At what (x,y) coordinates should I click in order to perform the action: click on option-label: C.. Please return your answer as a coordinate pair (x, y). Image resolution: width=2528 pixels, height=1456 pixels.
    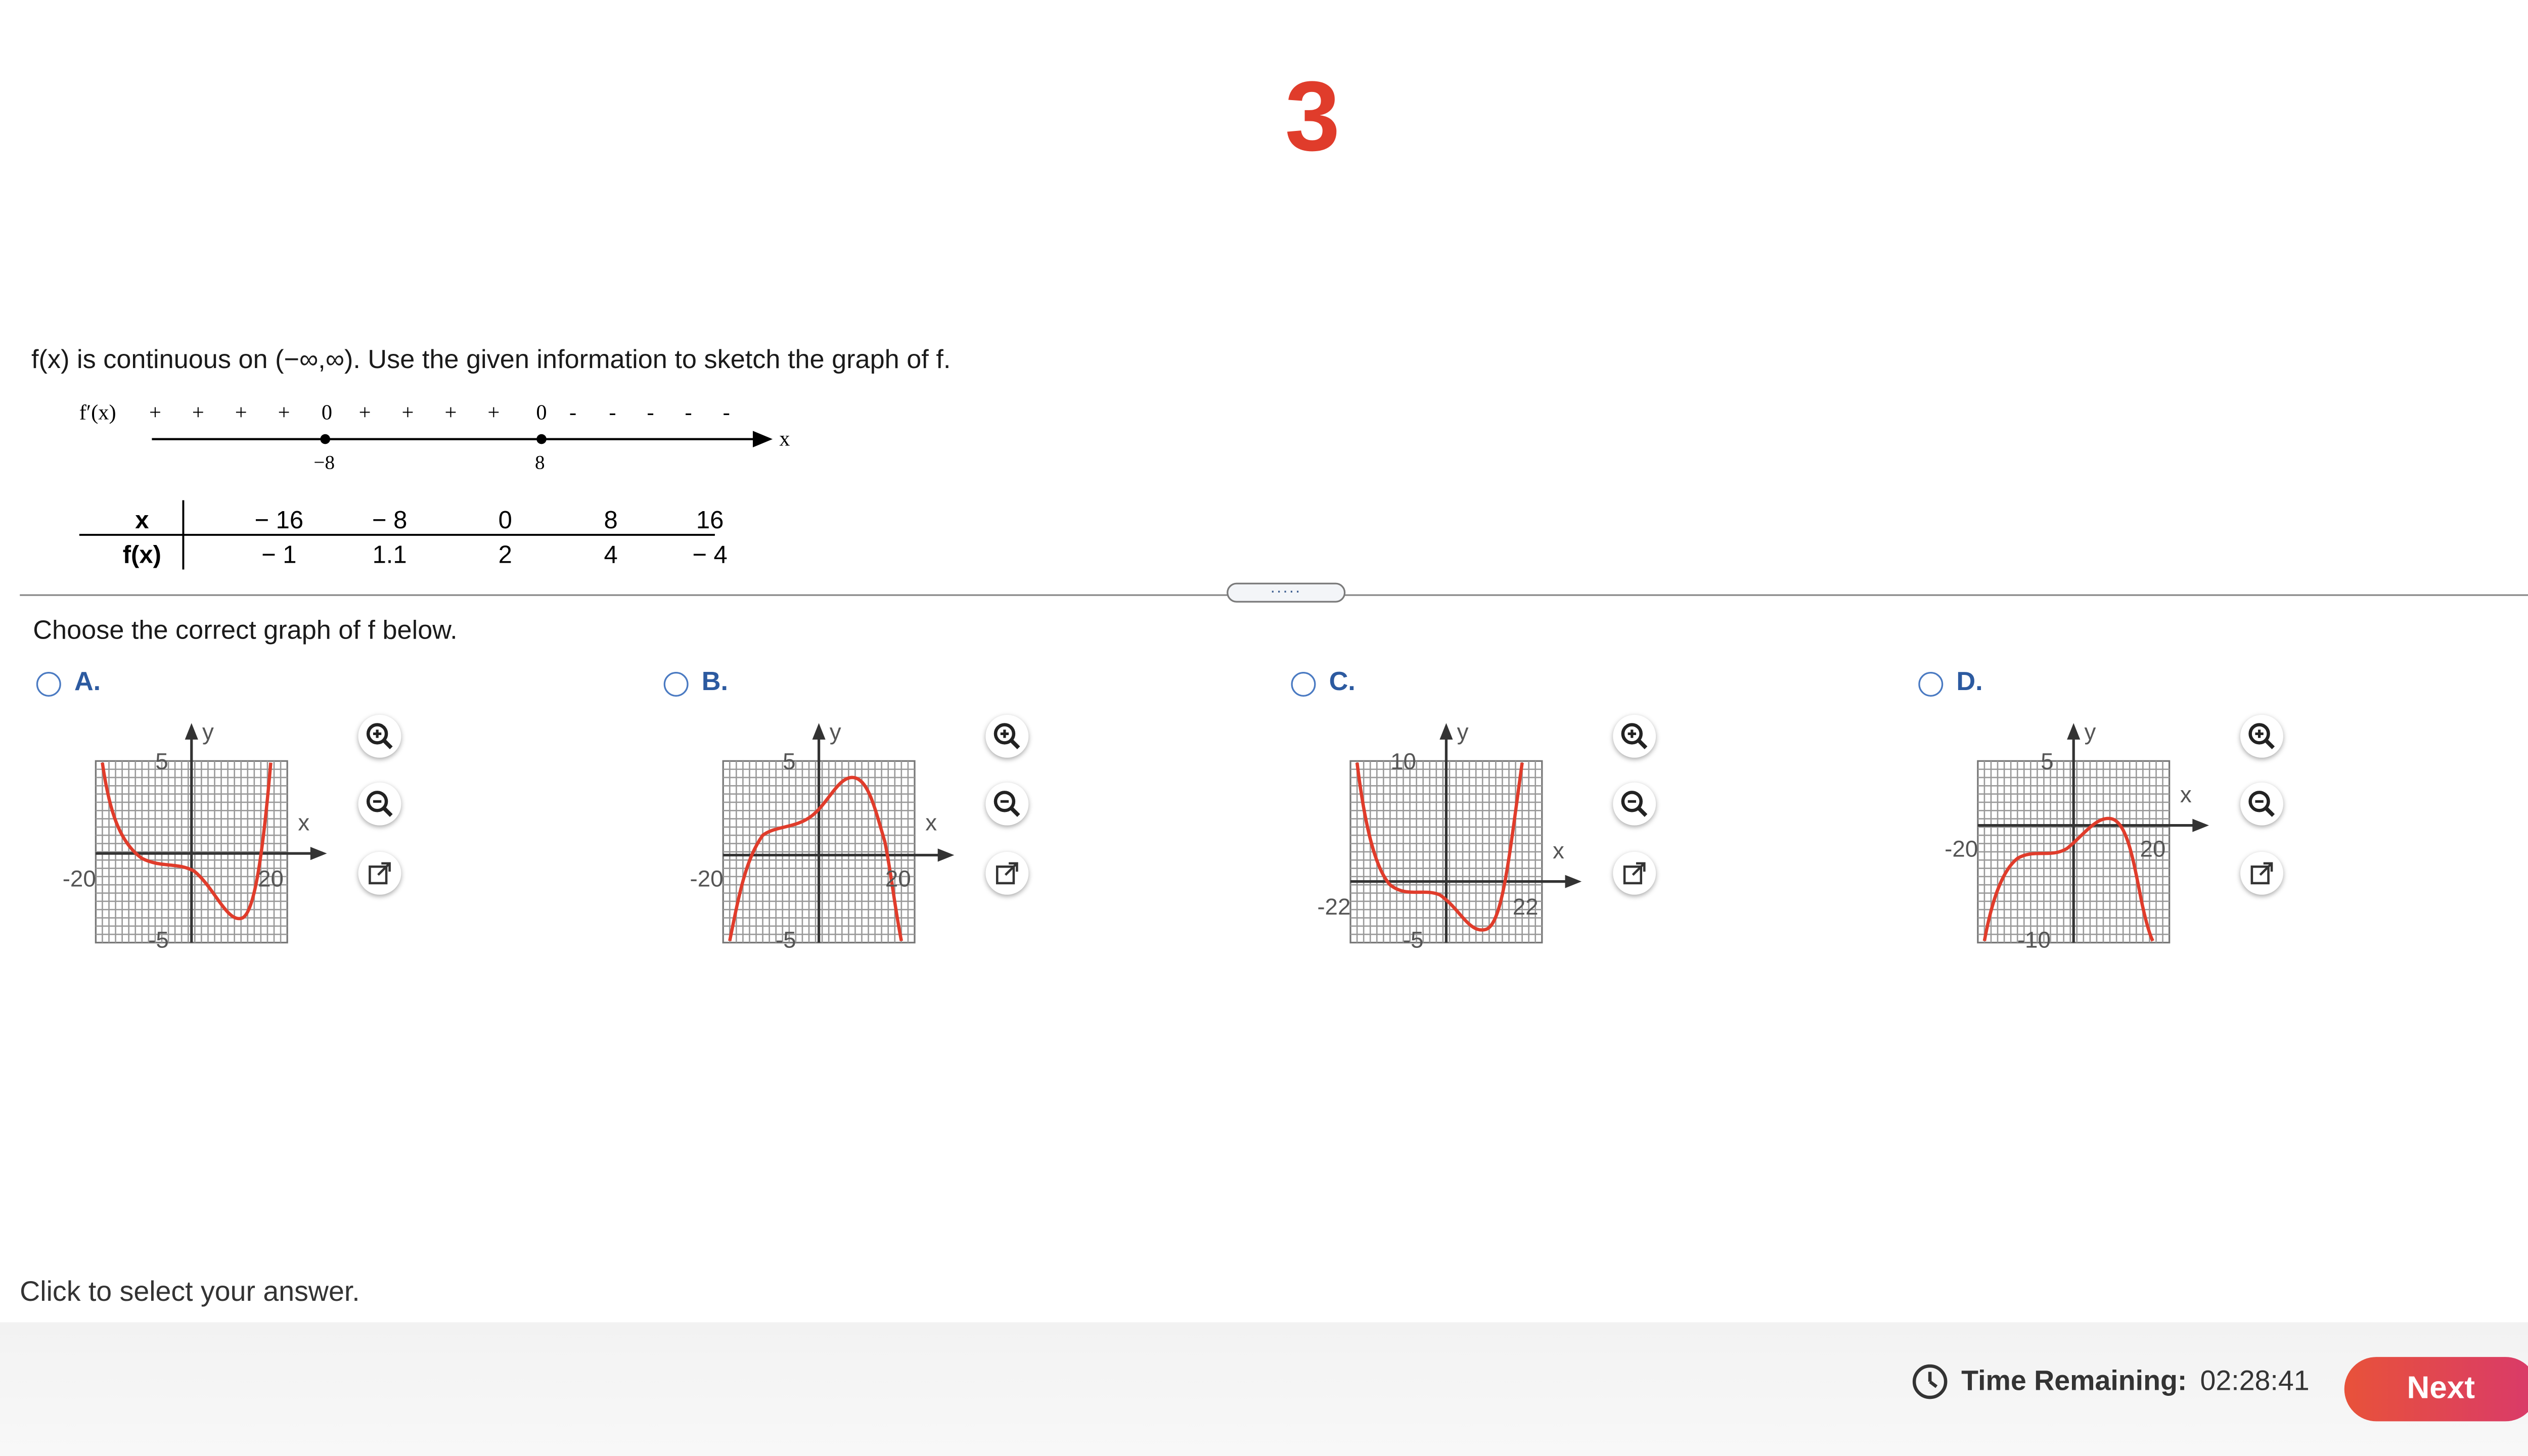
    Looking at the image, I should click on (1343, 683).